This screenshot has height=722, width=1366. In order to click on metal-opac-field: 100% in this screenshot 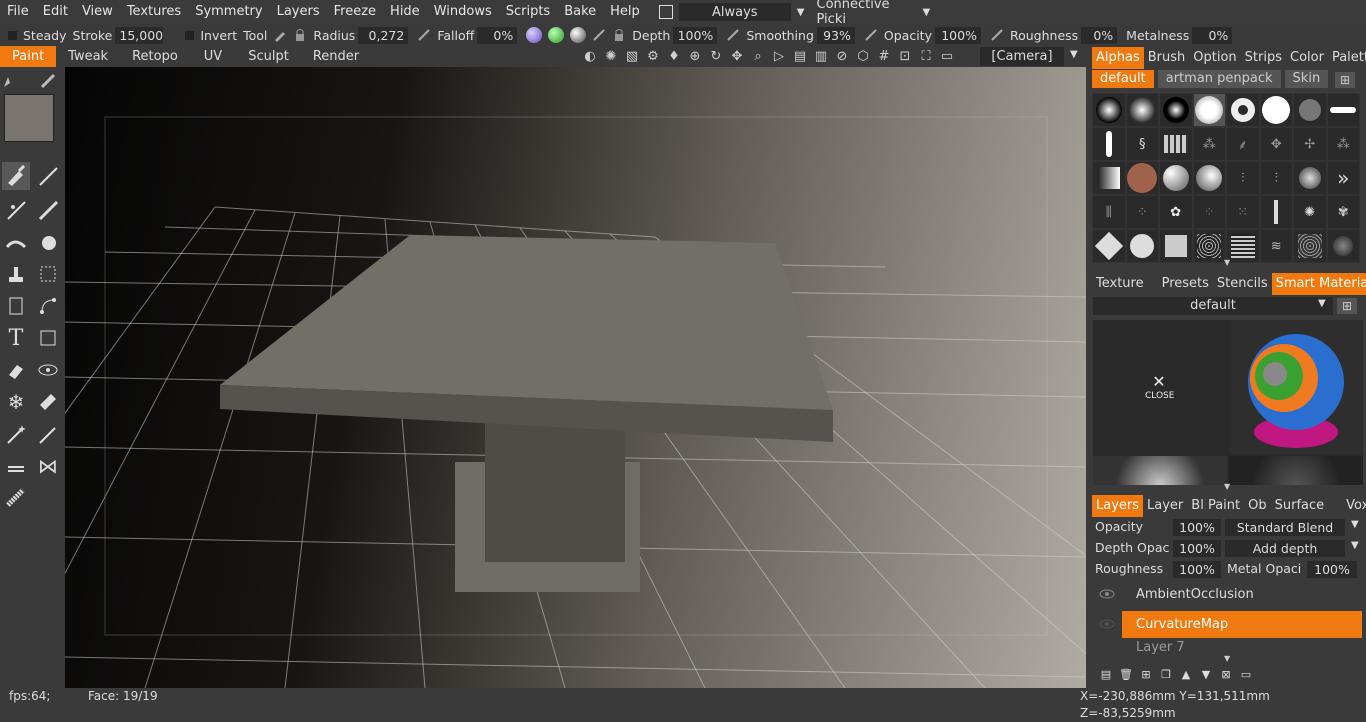, I will do `click(1332, 569)`.